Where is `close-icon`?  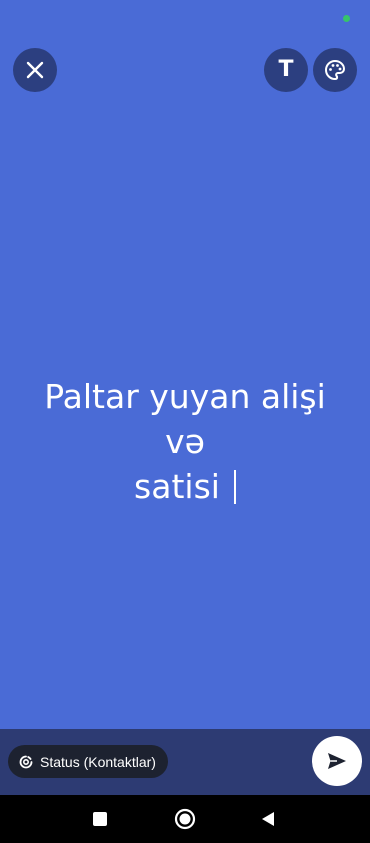 close-icon is located at coordinates (35, 70).